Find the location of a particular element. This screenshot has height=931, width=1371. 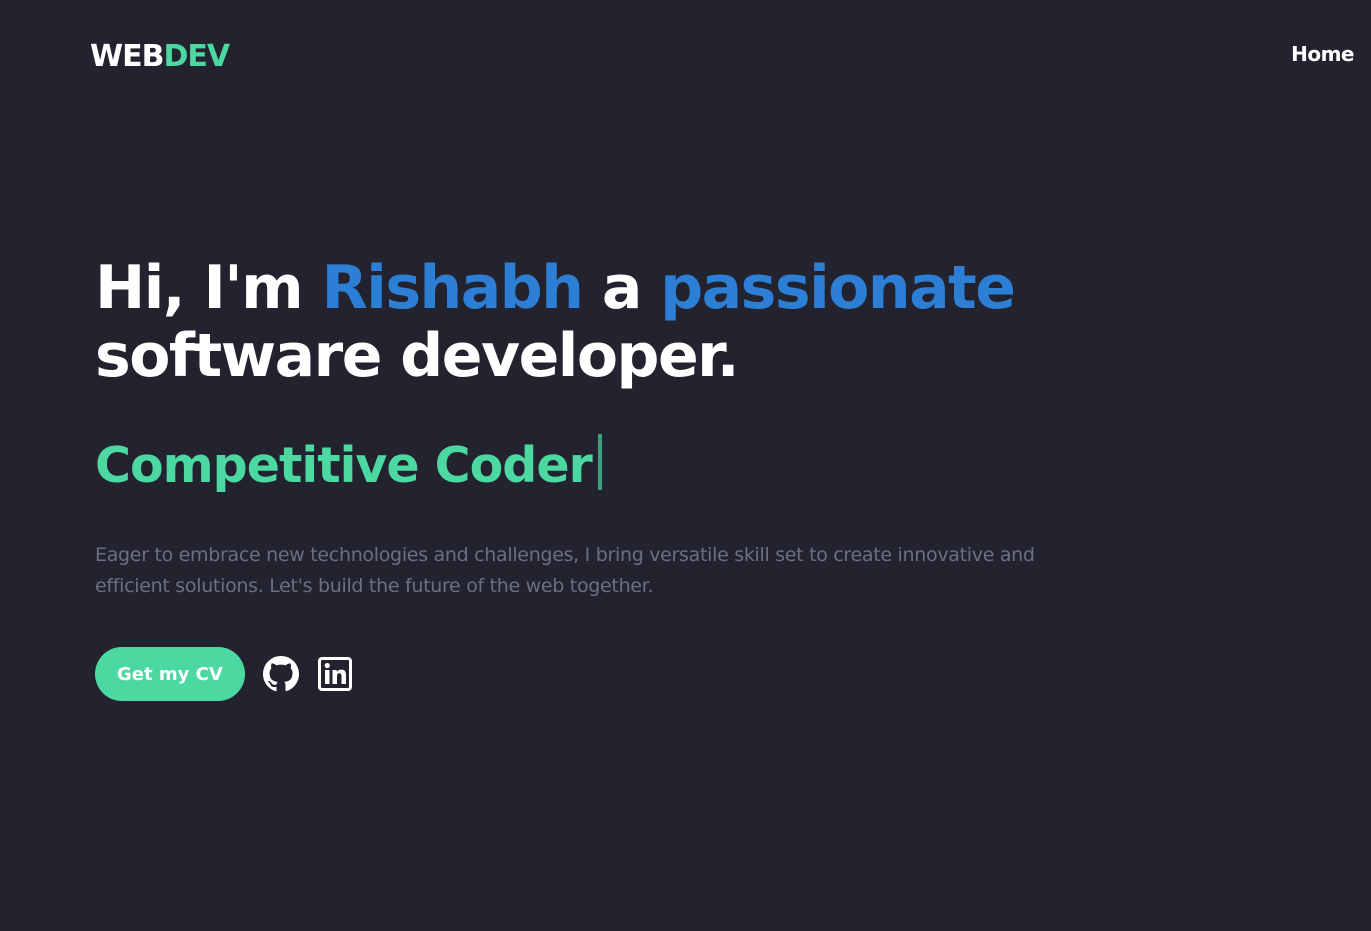

typing-caret is located at coordinates (599, 462).